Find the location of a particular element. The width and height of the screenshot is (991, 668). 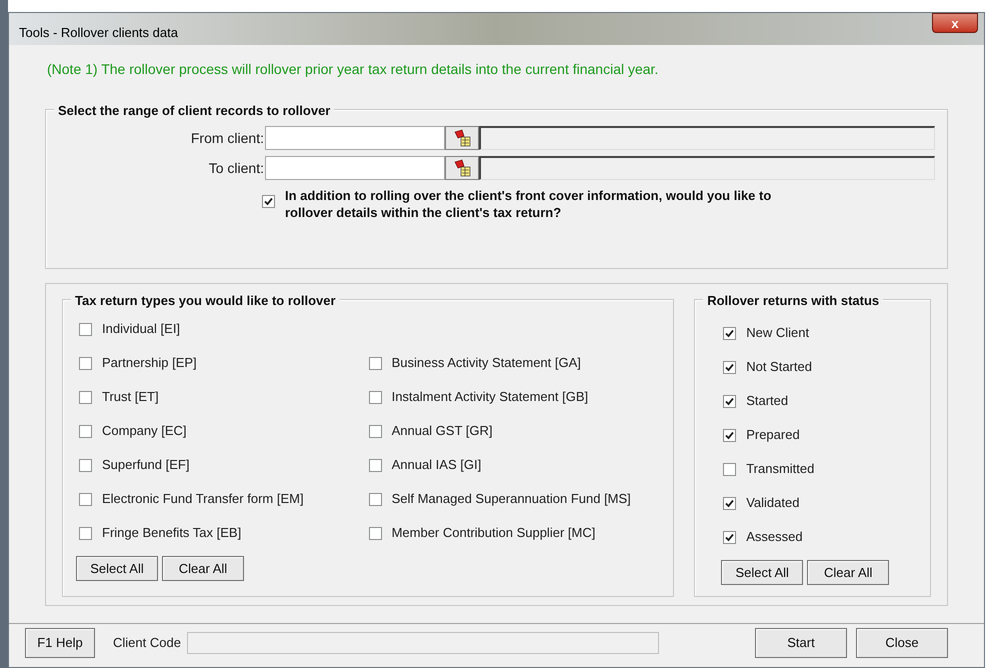

close-button: Close is located at coordinates (902, 643).